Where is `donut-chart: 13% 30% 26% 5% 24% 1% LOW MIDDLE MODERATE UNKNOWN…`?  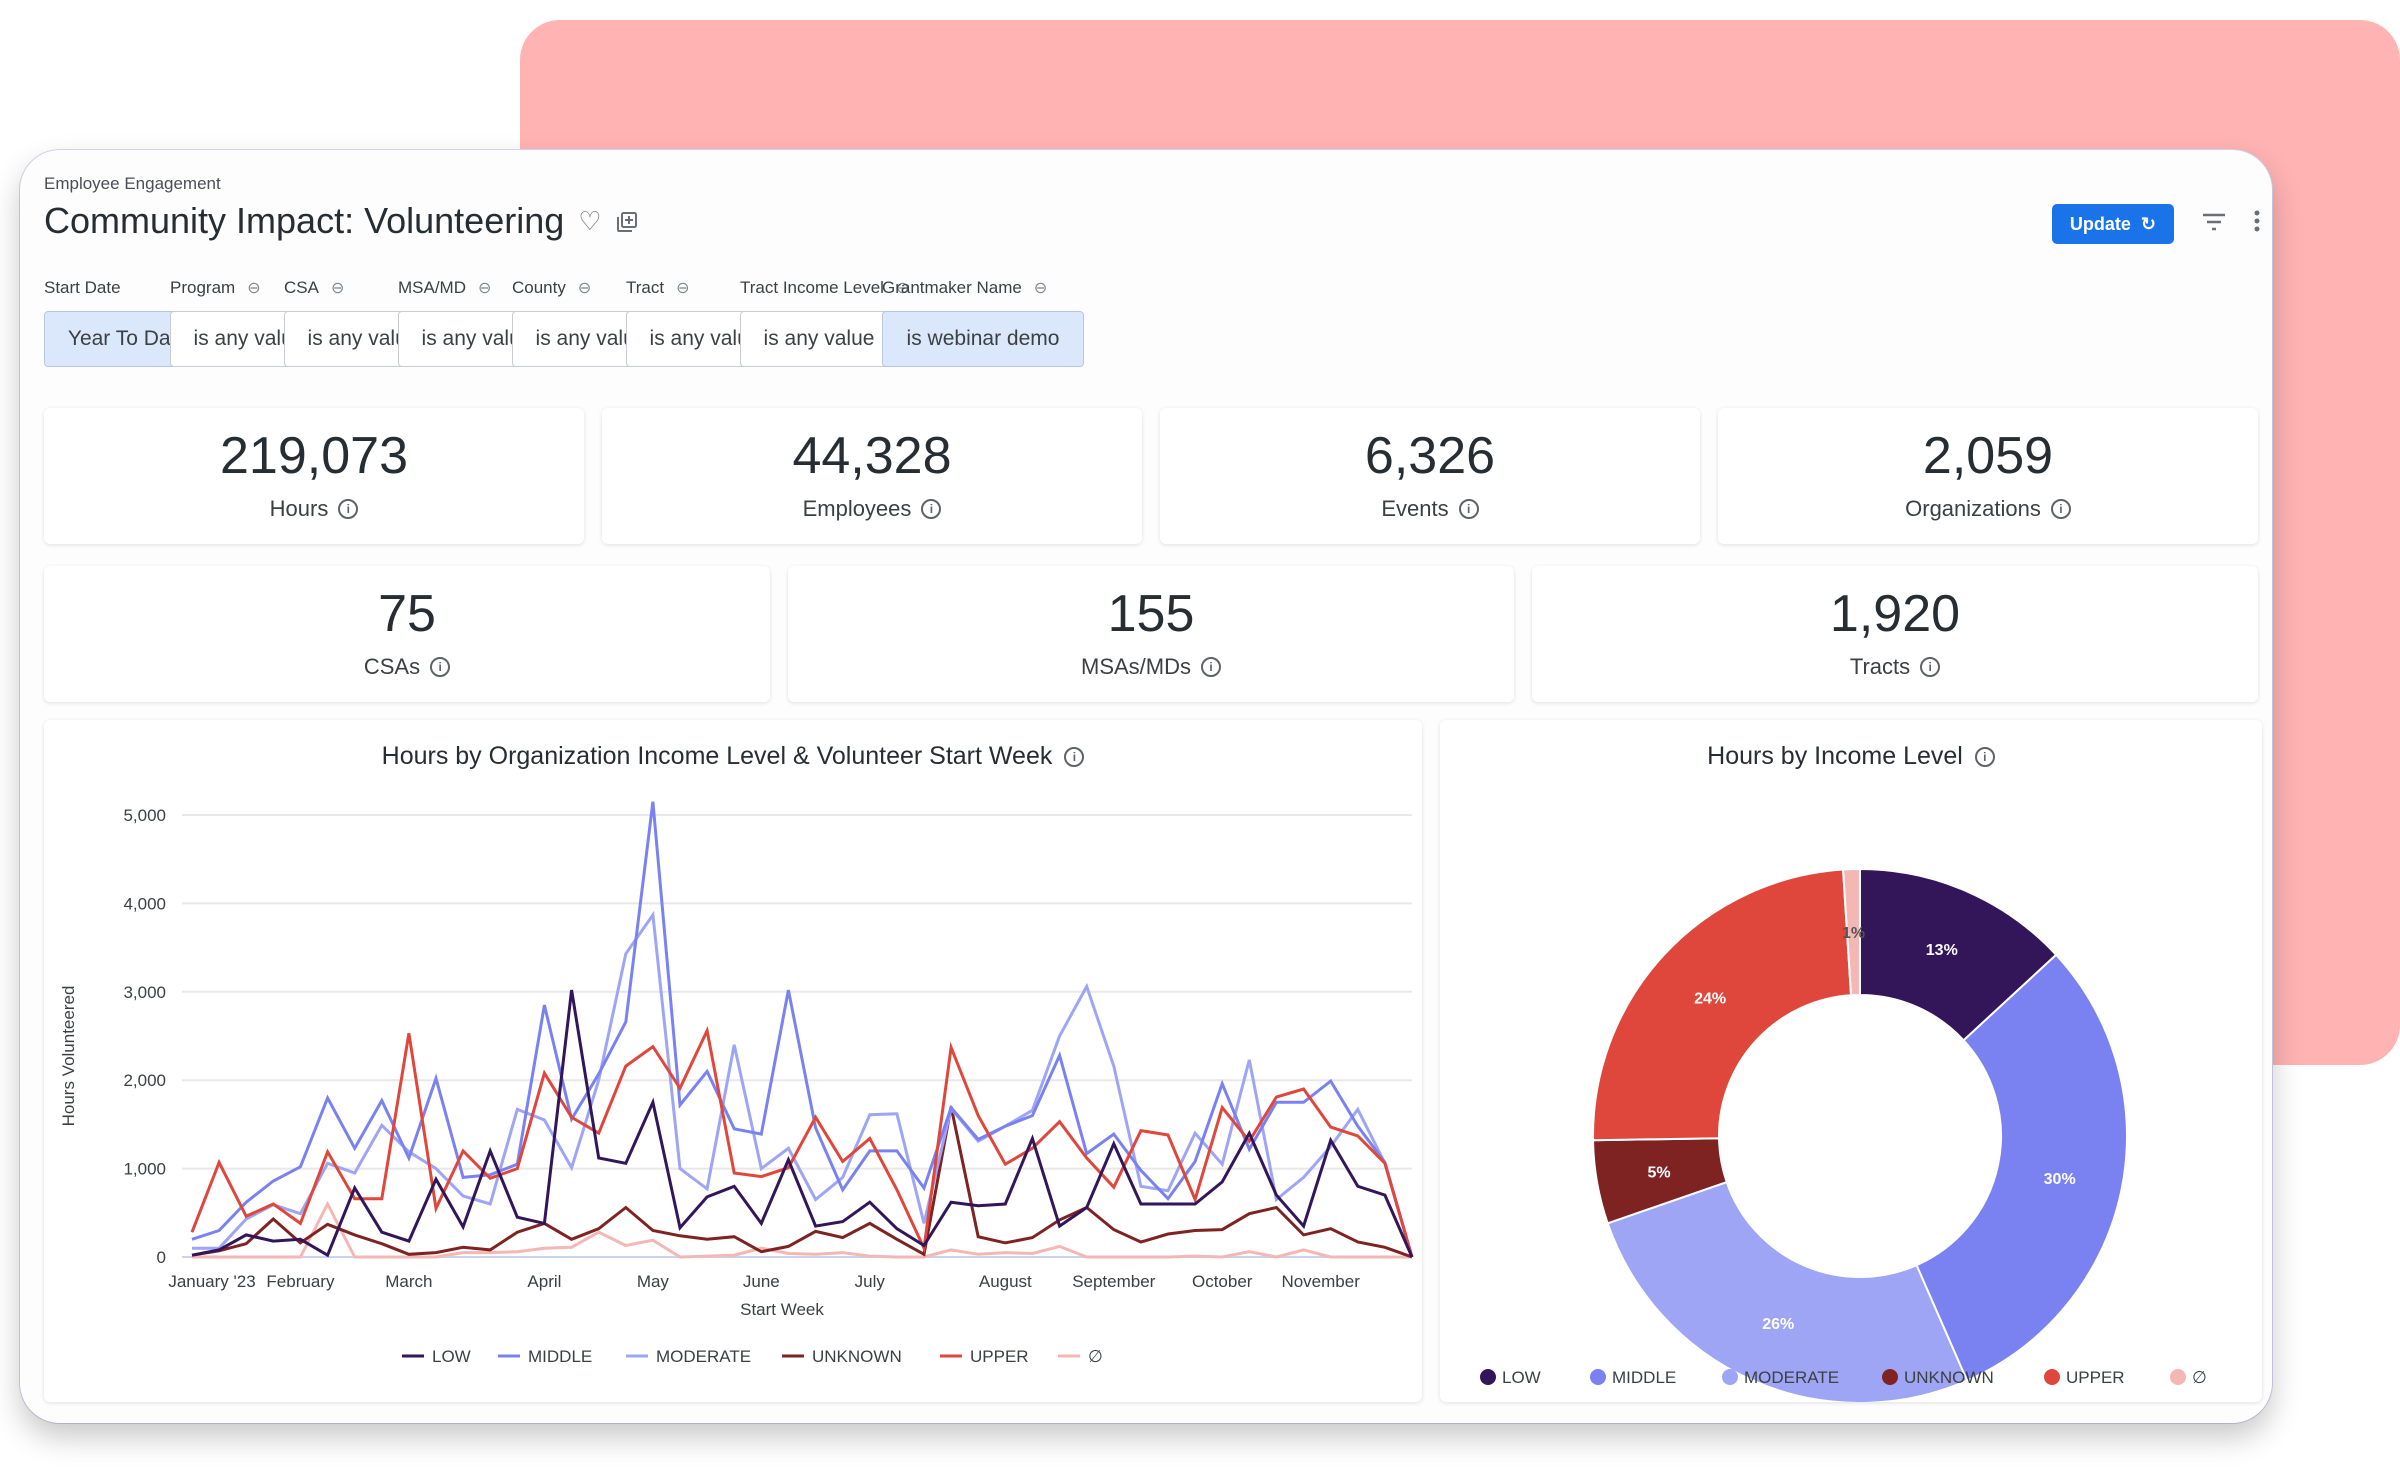
donut-chart: 13% 30% 26% 5% 24% 1% LOW MIDDLE MODERATE UNKNOWN… is located at coordinates (1843, 1134).